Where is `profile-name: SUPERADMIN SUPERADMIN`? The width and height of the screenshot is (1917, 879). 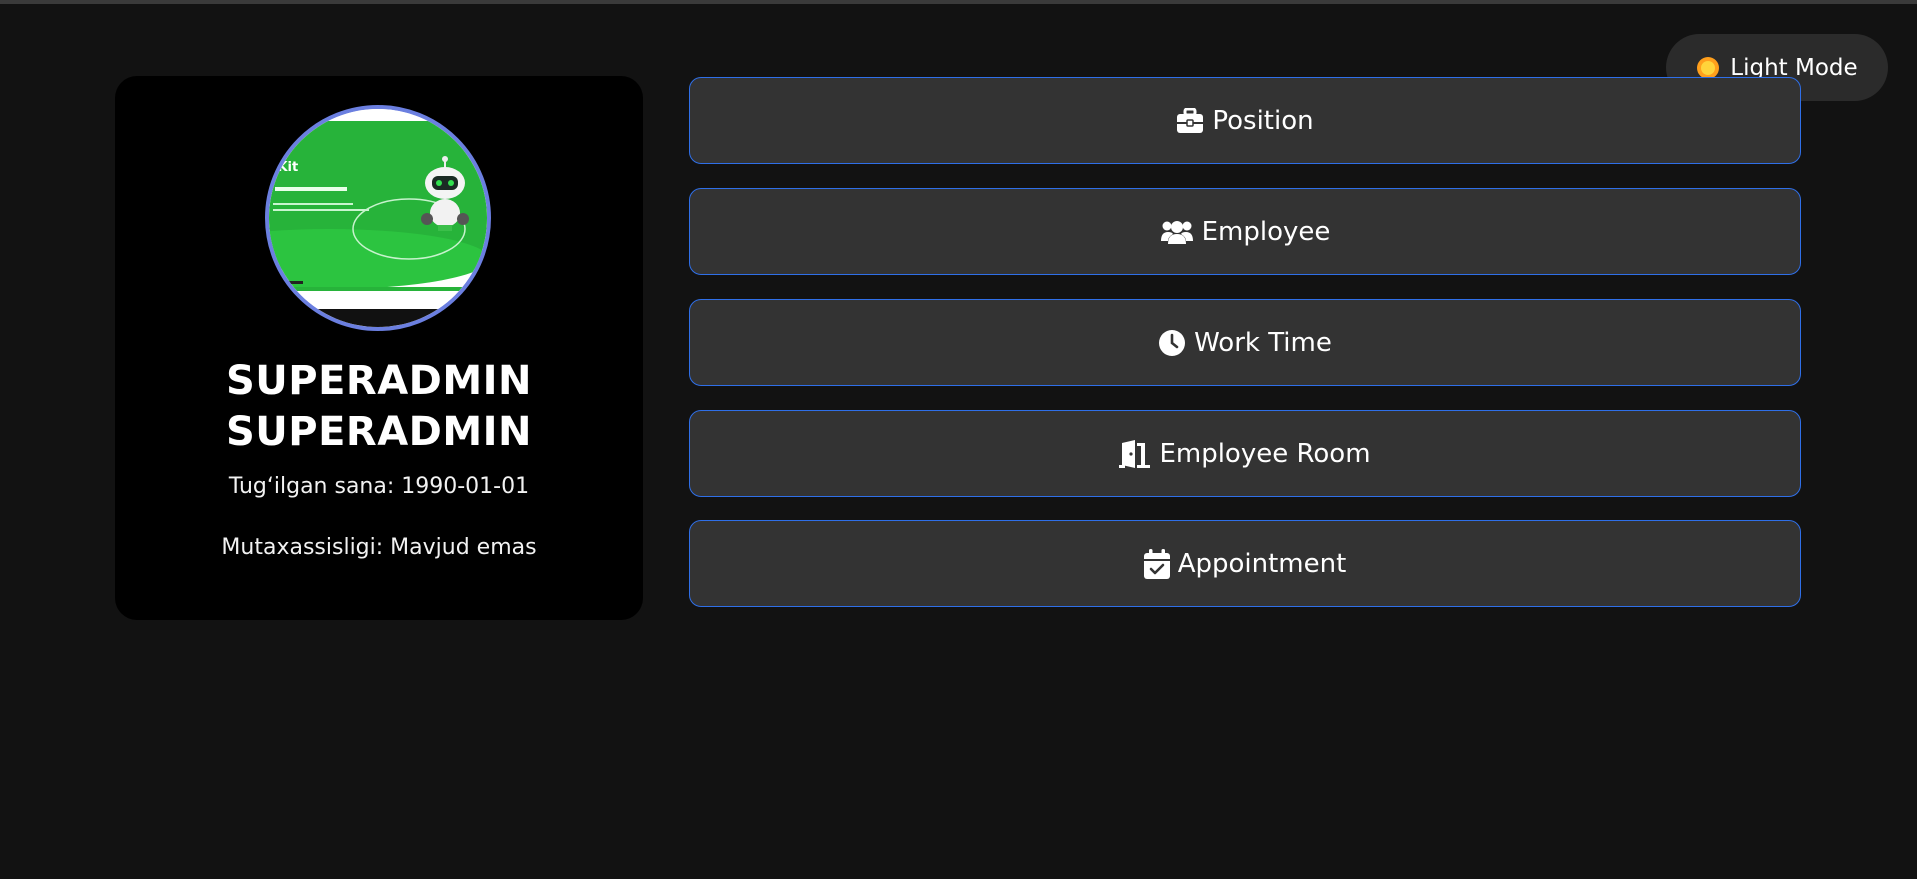
profile-name: SUPERADMIN SUPERADMIN is located at coordinates (379, 407).